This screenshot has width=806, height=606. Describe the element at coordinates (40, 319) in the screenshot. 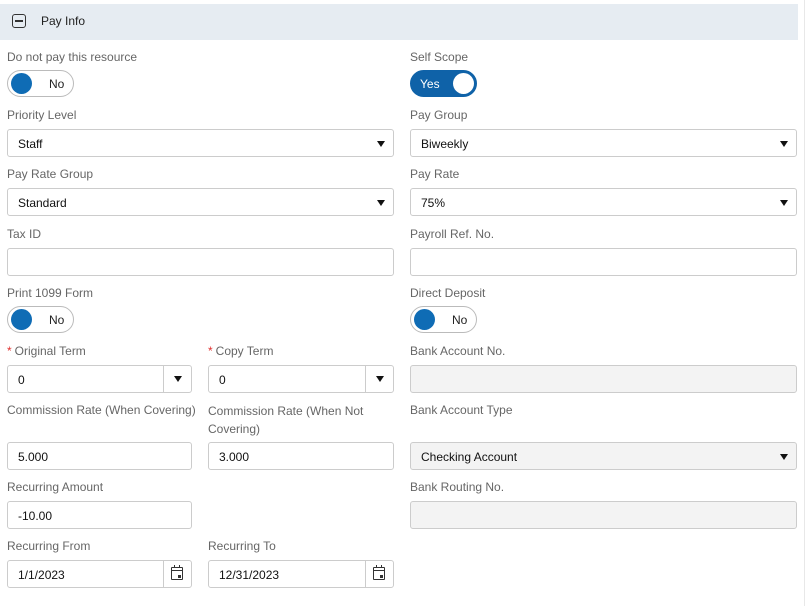

I see `print-1099-toggle: No` at that location.